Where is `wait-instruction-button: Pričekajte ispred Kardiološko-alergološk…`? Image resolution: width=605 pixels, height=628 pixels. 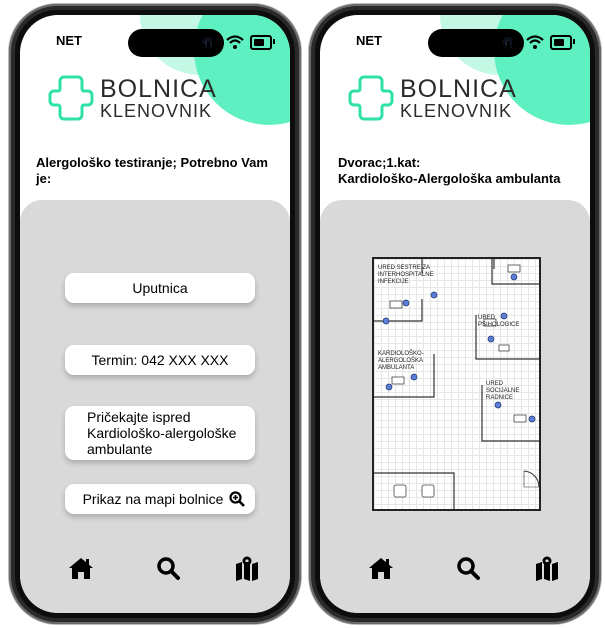 wait-instruction-button: Pričekajte ispred Kardiološko-alergološk… is located at coordinates (160, 433).